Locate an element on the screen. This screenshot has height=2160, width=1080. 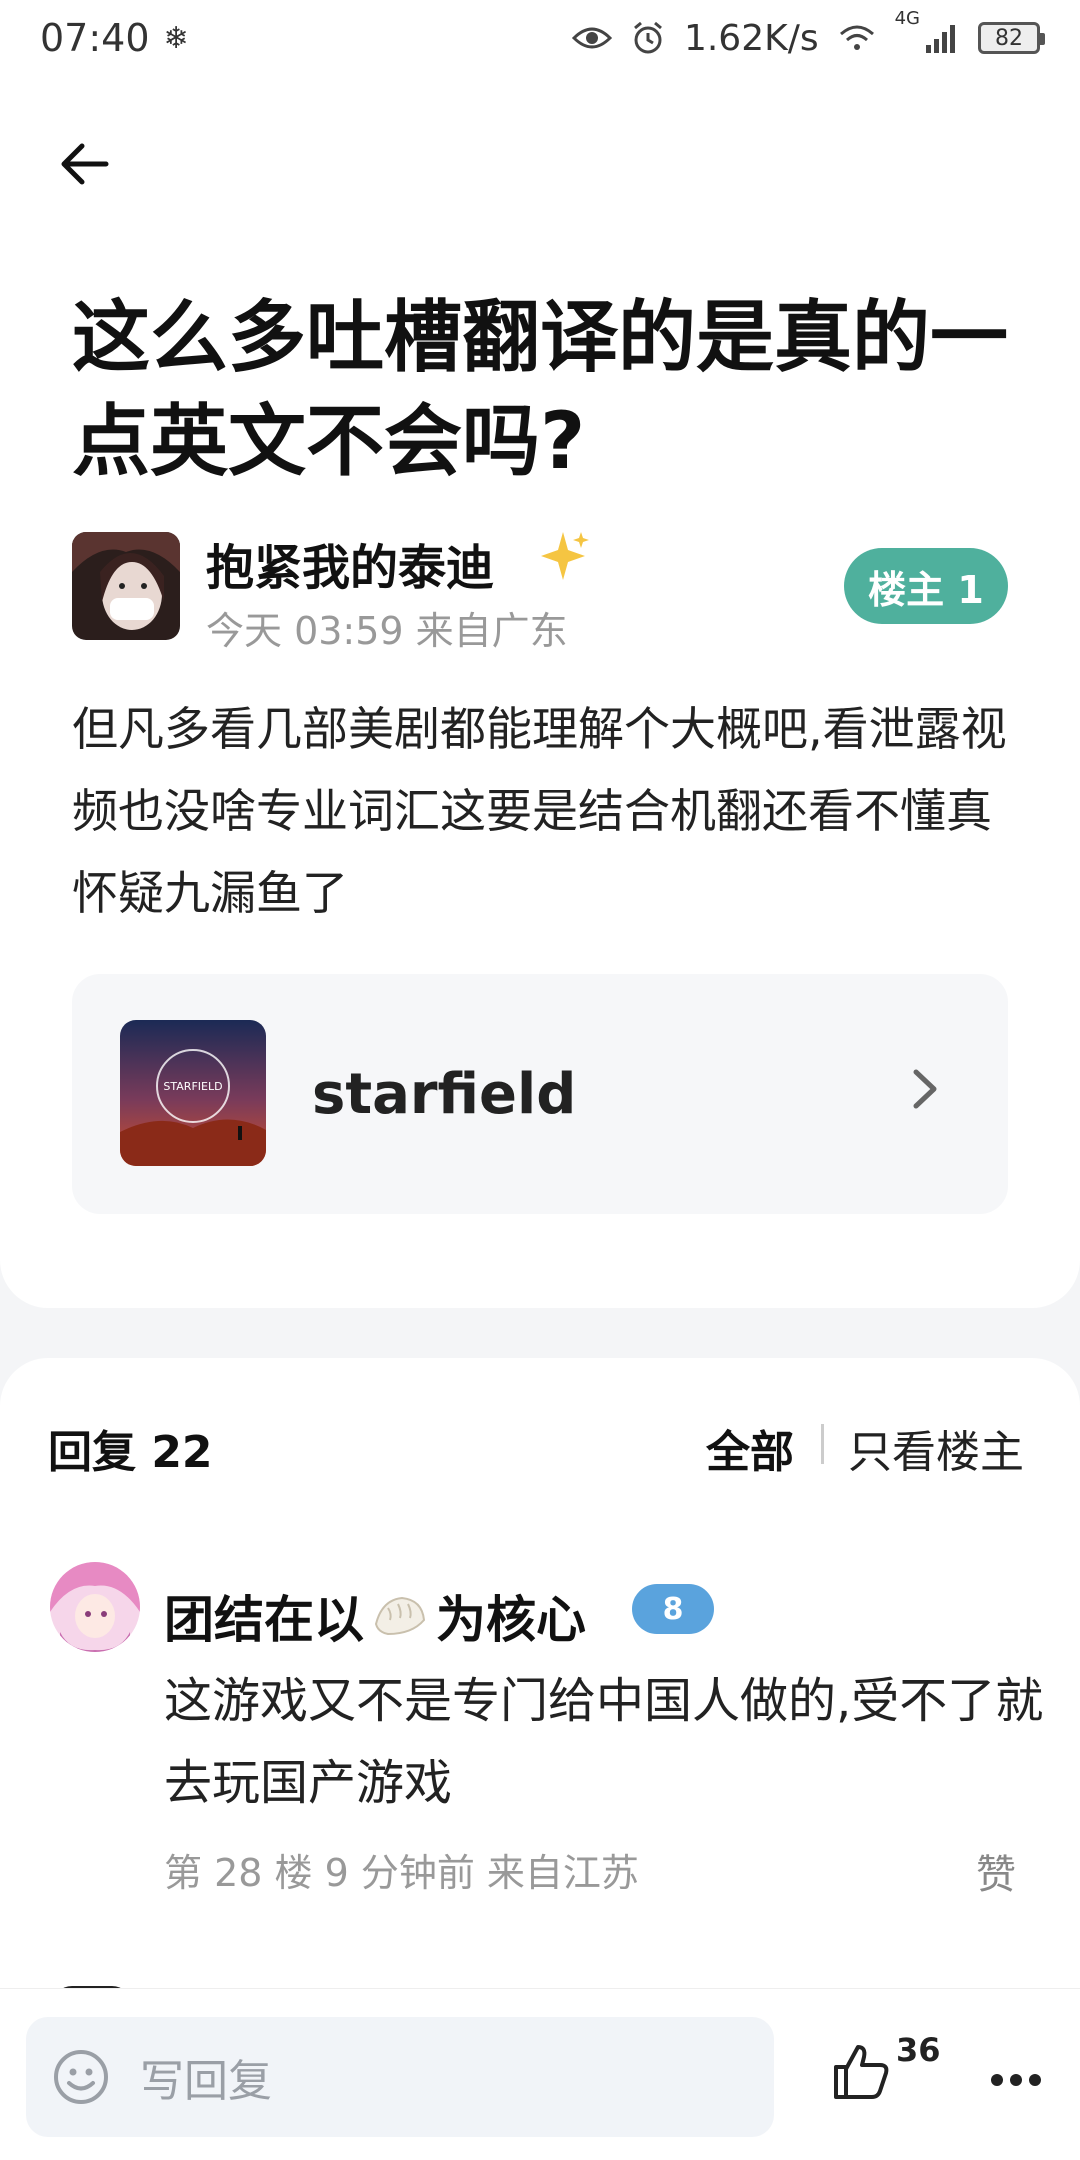
reply-username-suffix: 为核心 is located at coordinates (511, 1620).